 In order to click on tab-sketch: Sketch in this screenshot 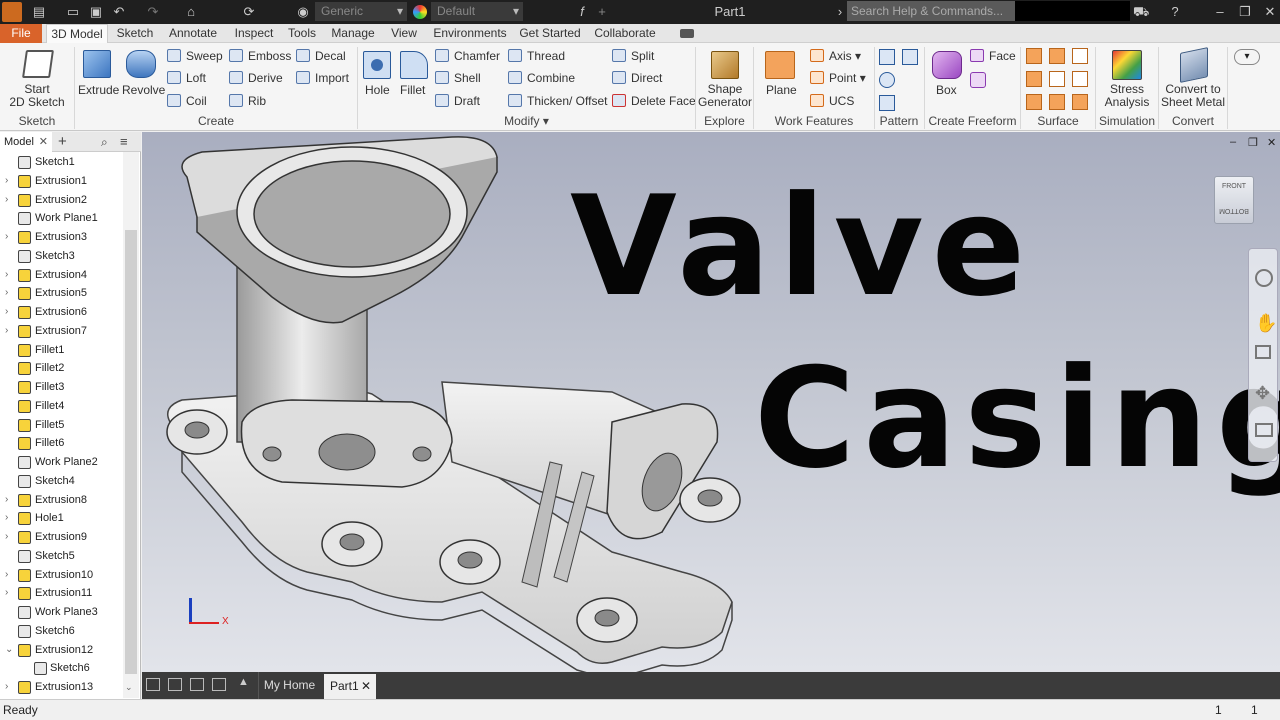, I will do `click(135, 33)`.